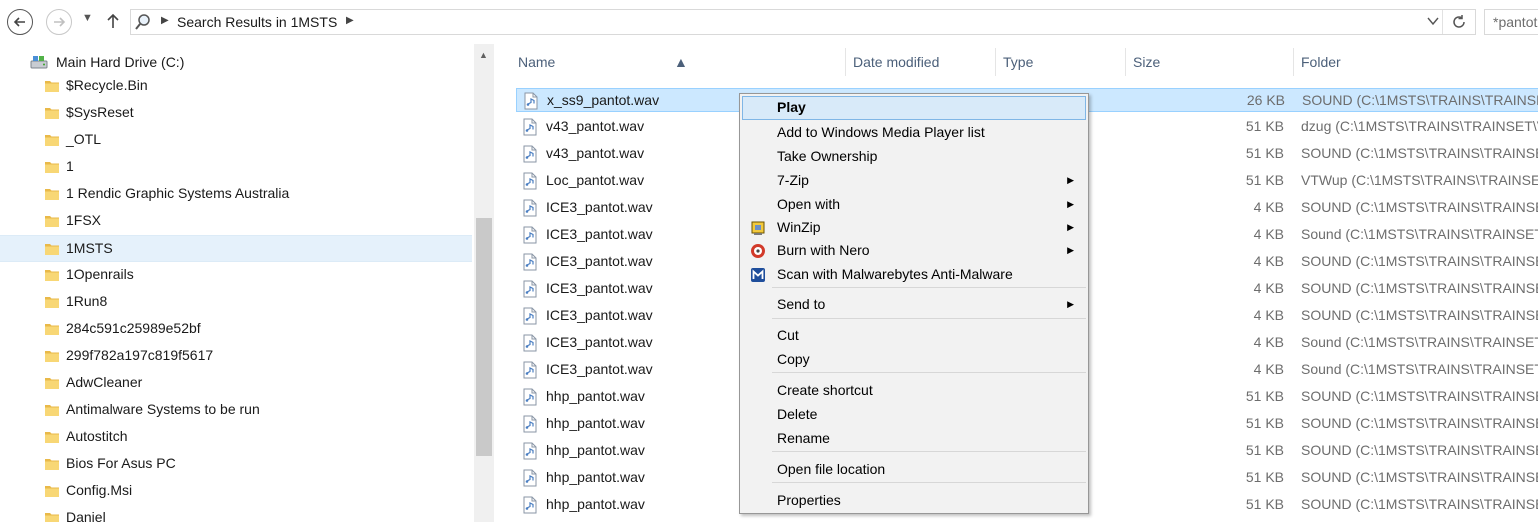 The width and height of the screenshot is (1538, 522). Describe the element at coordinates (113, 21) in the screenshot. I see `up-arrow-icon` at that location.